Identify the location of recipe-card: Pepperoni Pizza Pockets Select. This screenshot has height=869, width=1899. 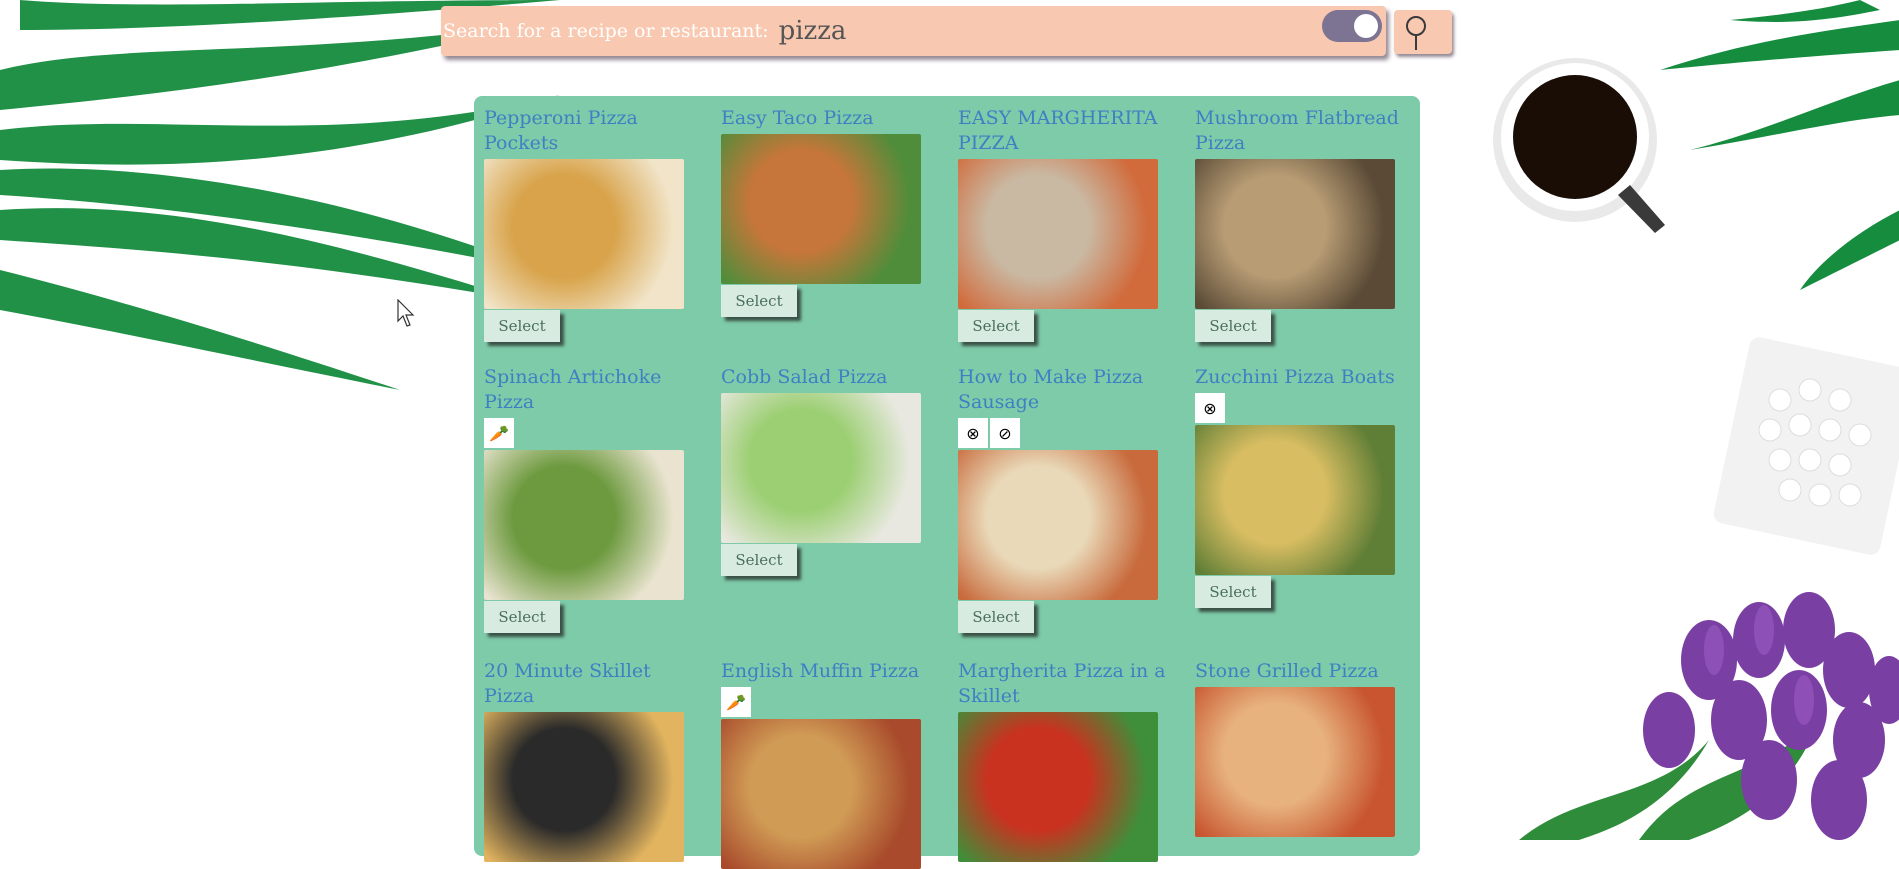
(594, 224).